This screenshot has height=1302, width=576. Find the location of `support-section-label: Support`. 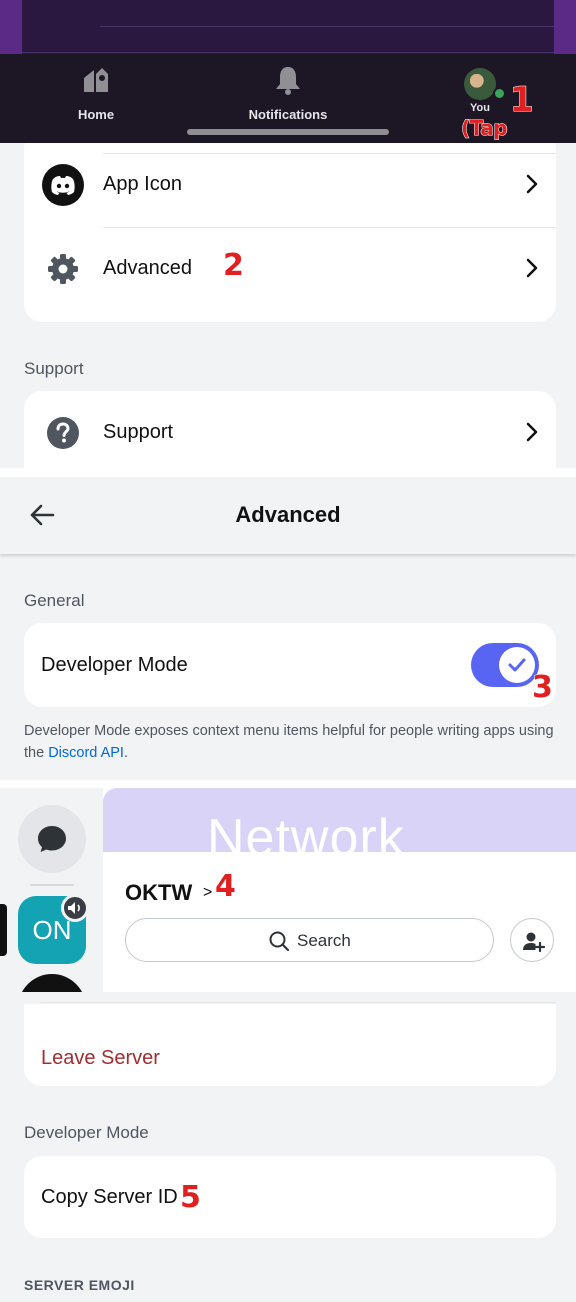

support-section-label: Support is located at coordinates (54, 368).